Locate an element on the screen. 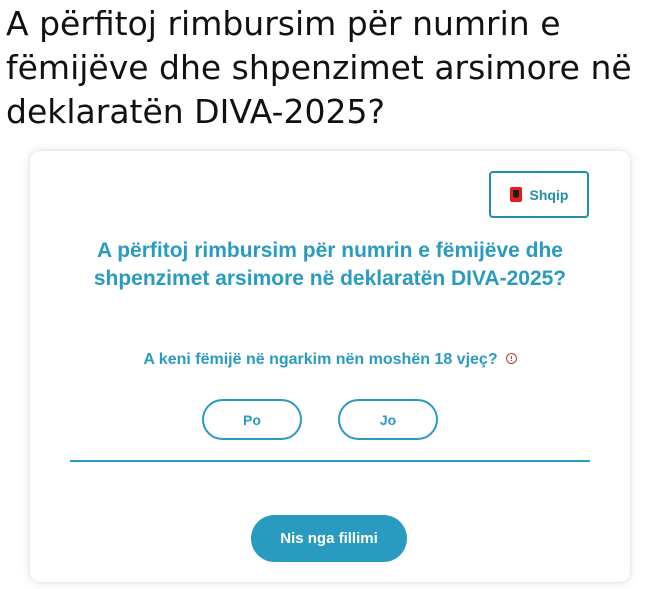 The width and height of the screenshot is (646, 589). answer-yes-button: Po is located at coordinates (252, 419).